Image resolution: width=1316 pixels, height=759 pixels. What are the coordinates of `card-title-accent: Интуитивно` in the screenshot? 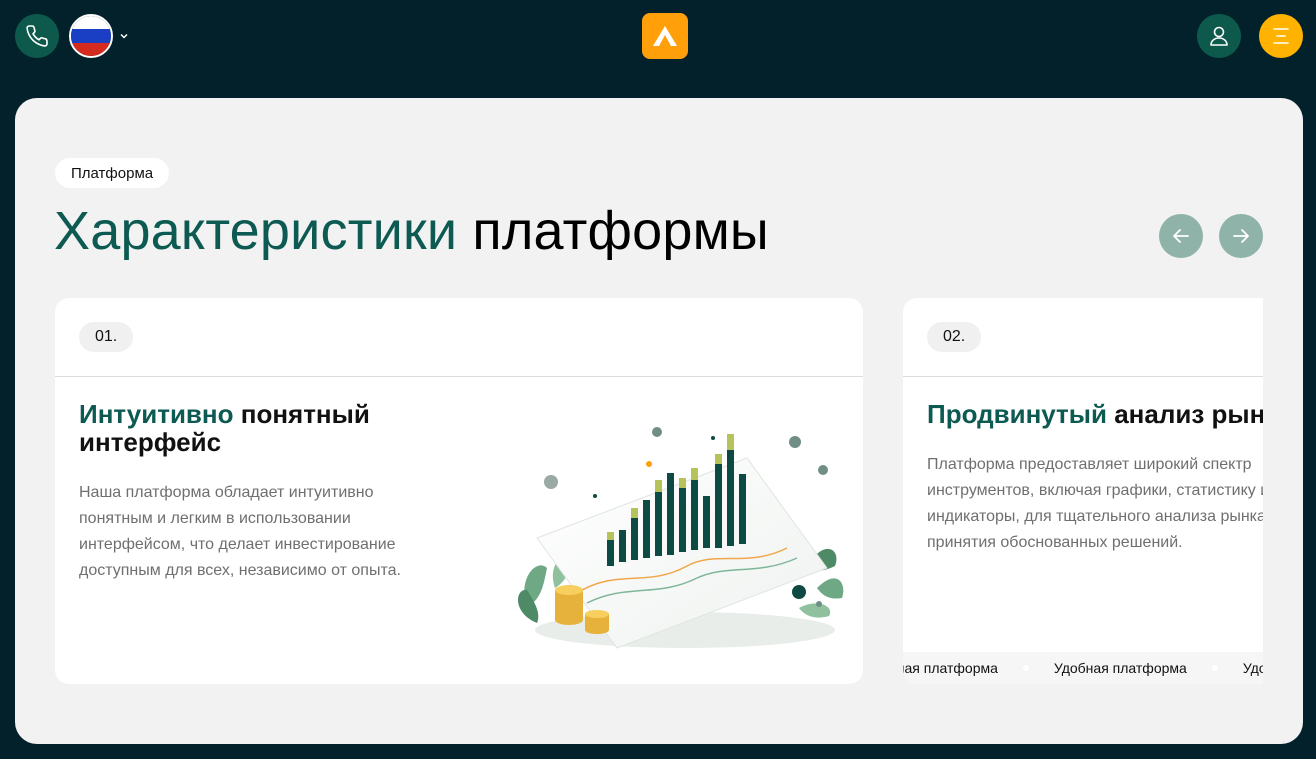 It's located at (156, 414).